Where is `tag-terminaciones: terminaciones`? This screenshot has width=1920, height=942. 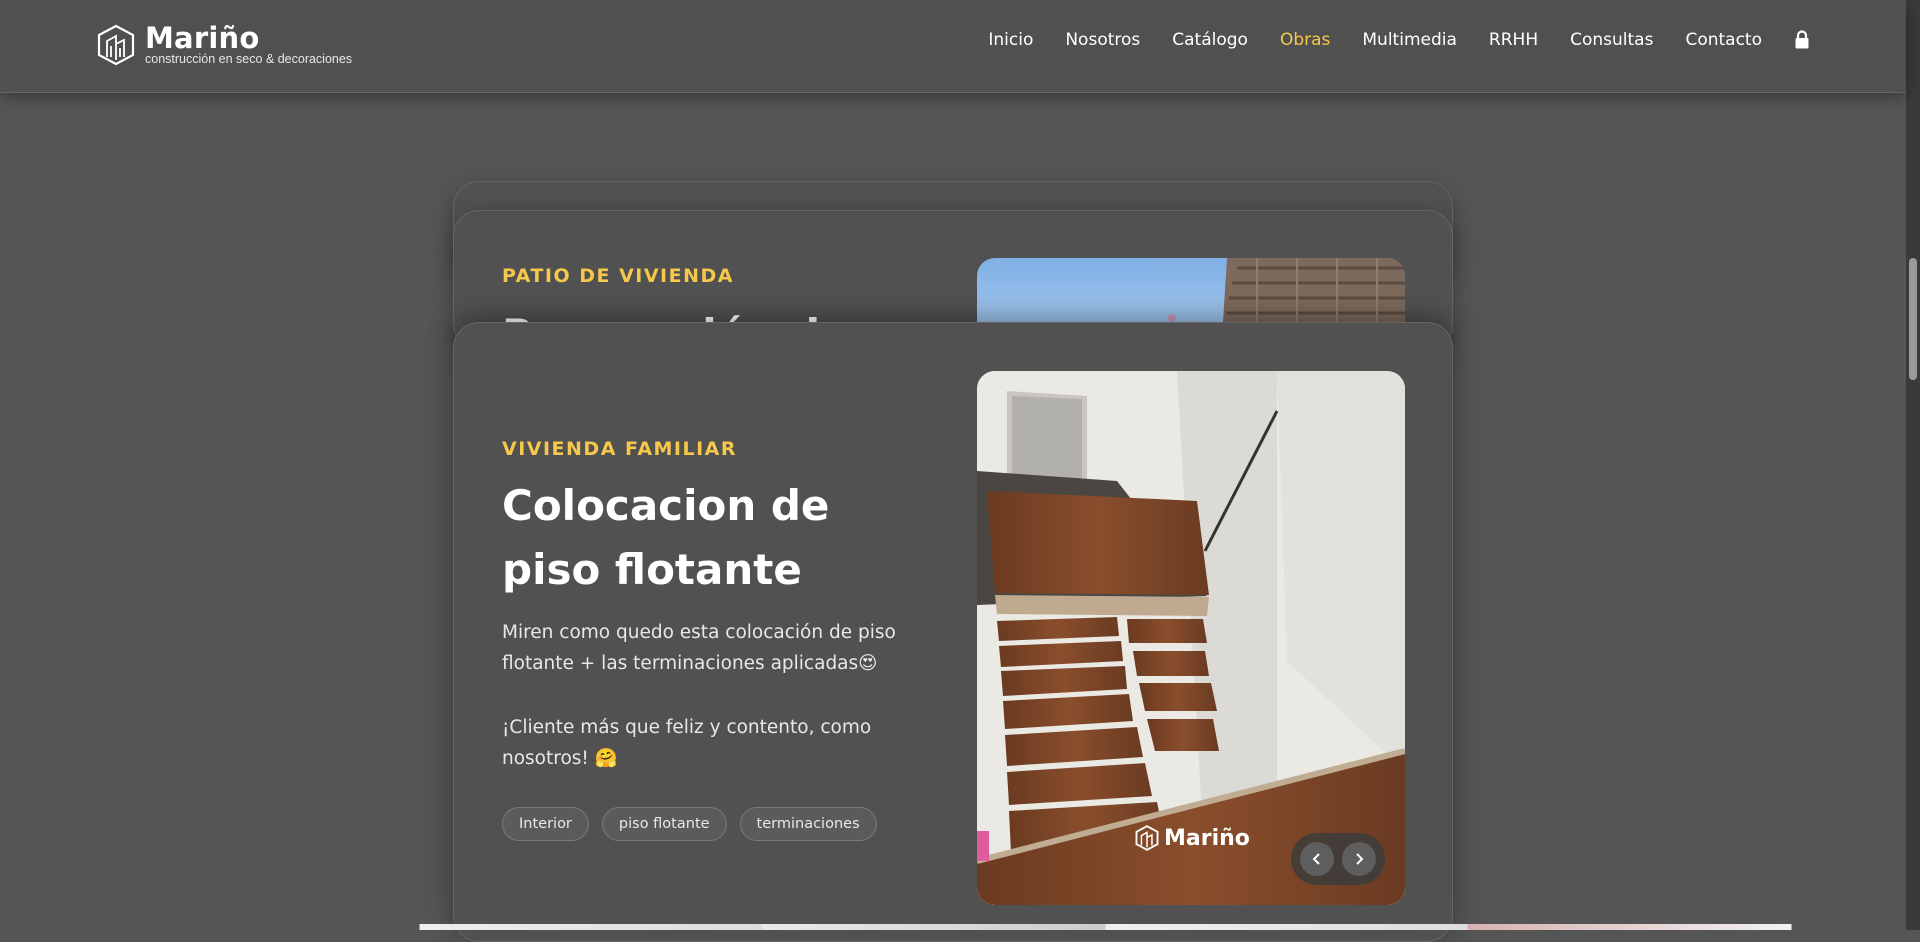
tag-terminaciones: terminaciones is located at coordinates (808, 824).